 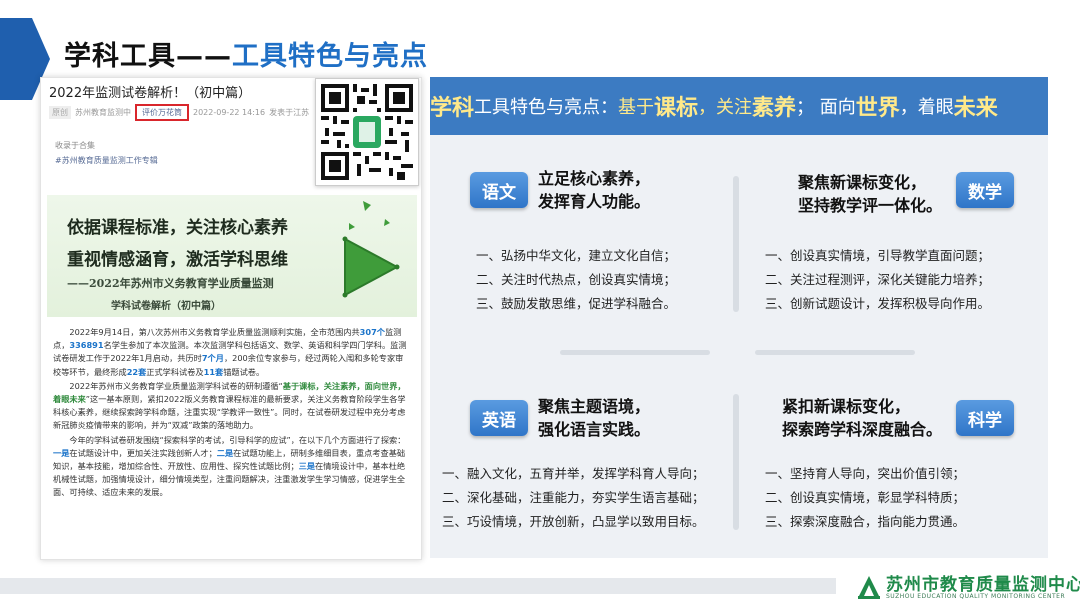 What do you see at coordinates (60, 112) in the screenshot?
I see `original-tag: 原创` at bounding box center [60, 112].